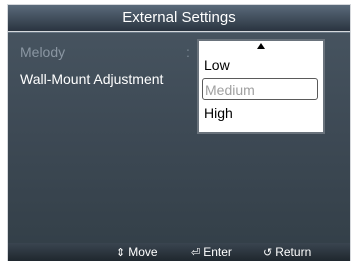 This screenshot has width=358, height=266. Describe the element at coordinates (121, 252) in the screenshot. I see `up-down-arrow-icon: ⇕` at that location.